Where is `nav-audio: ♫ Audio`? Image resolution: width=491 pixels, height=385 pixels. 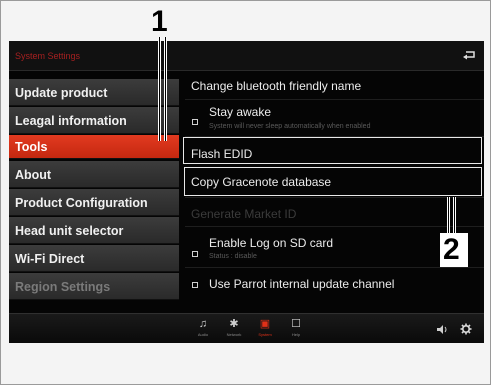 nav-audio: ♫ Audio is located at coordinates (203, 330).